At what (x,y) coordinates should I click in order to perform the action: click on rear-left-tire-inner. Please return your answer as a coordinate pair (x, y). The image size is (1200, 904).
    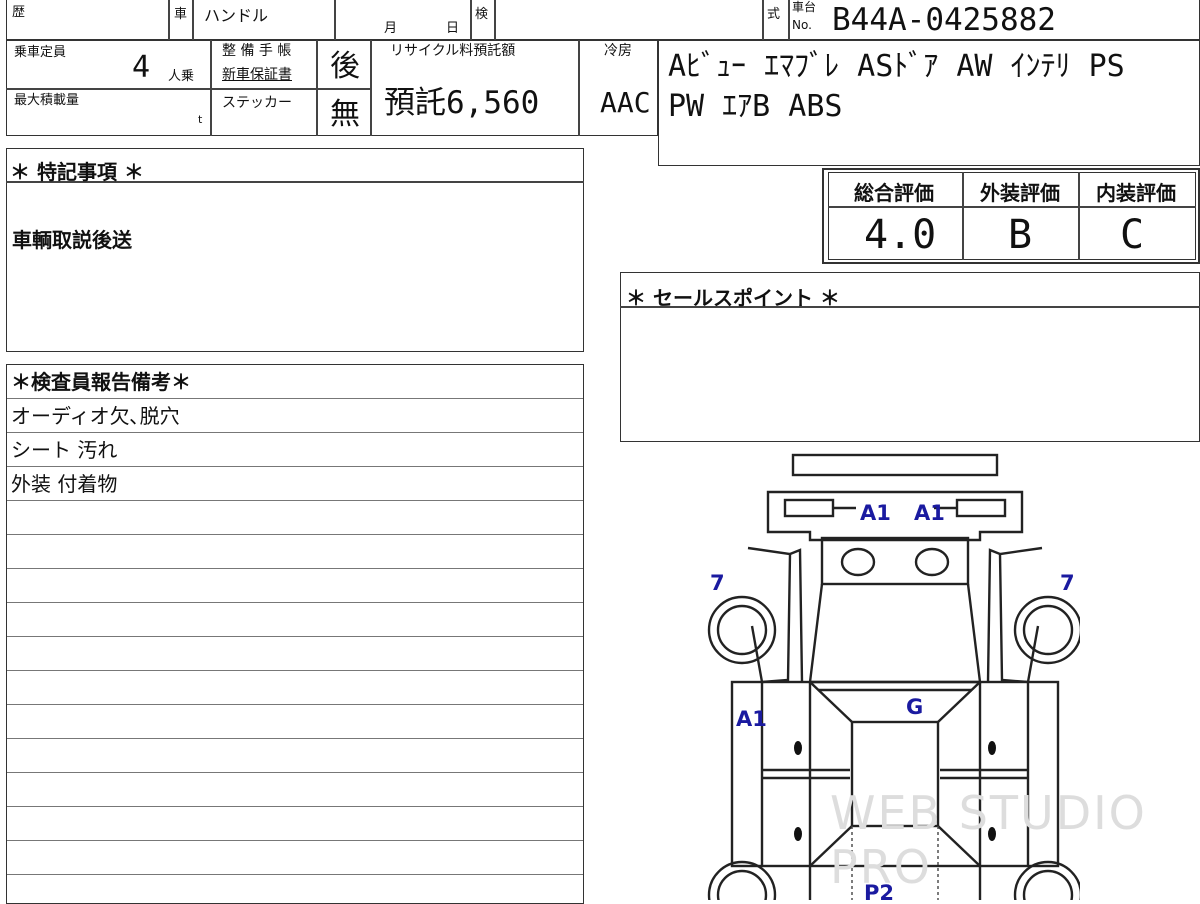
    Looking at the image, I should click on (742, 884).